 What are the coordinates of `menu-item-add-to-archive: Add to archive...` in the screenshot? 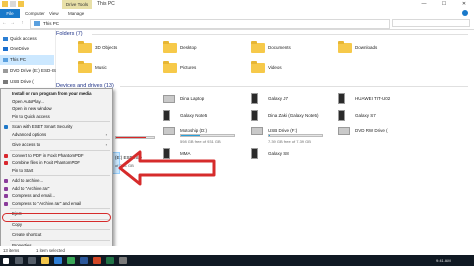 It's located at (56, 181).